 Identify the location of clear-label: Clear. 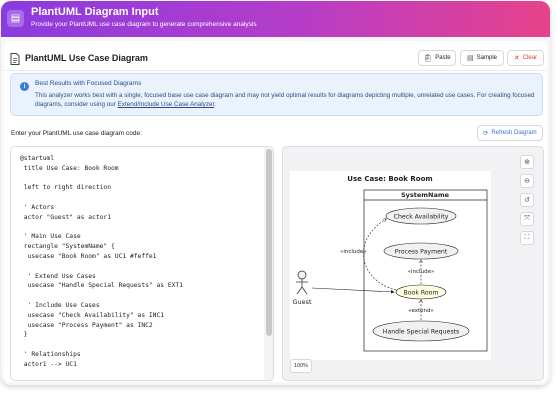
(530, 58).